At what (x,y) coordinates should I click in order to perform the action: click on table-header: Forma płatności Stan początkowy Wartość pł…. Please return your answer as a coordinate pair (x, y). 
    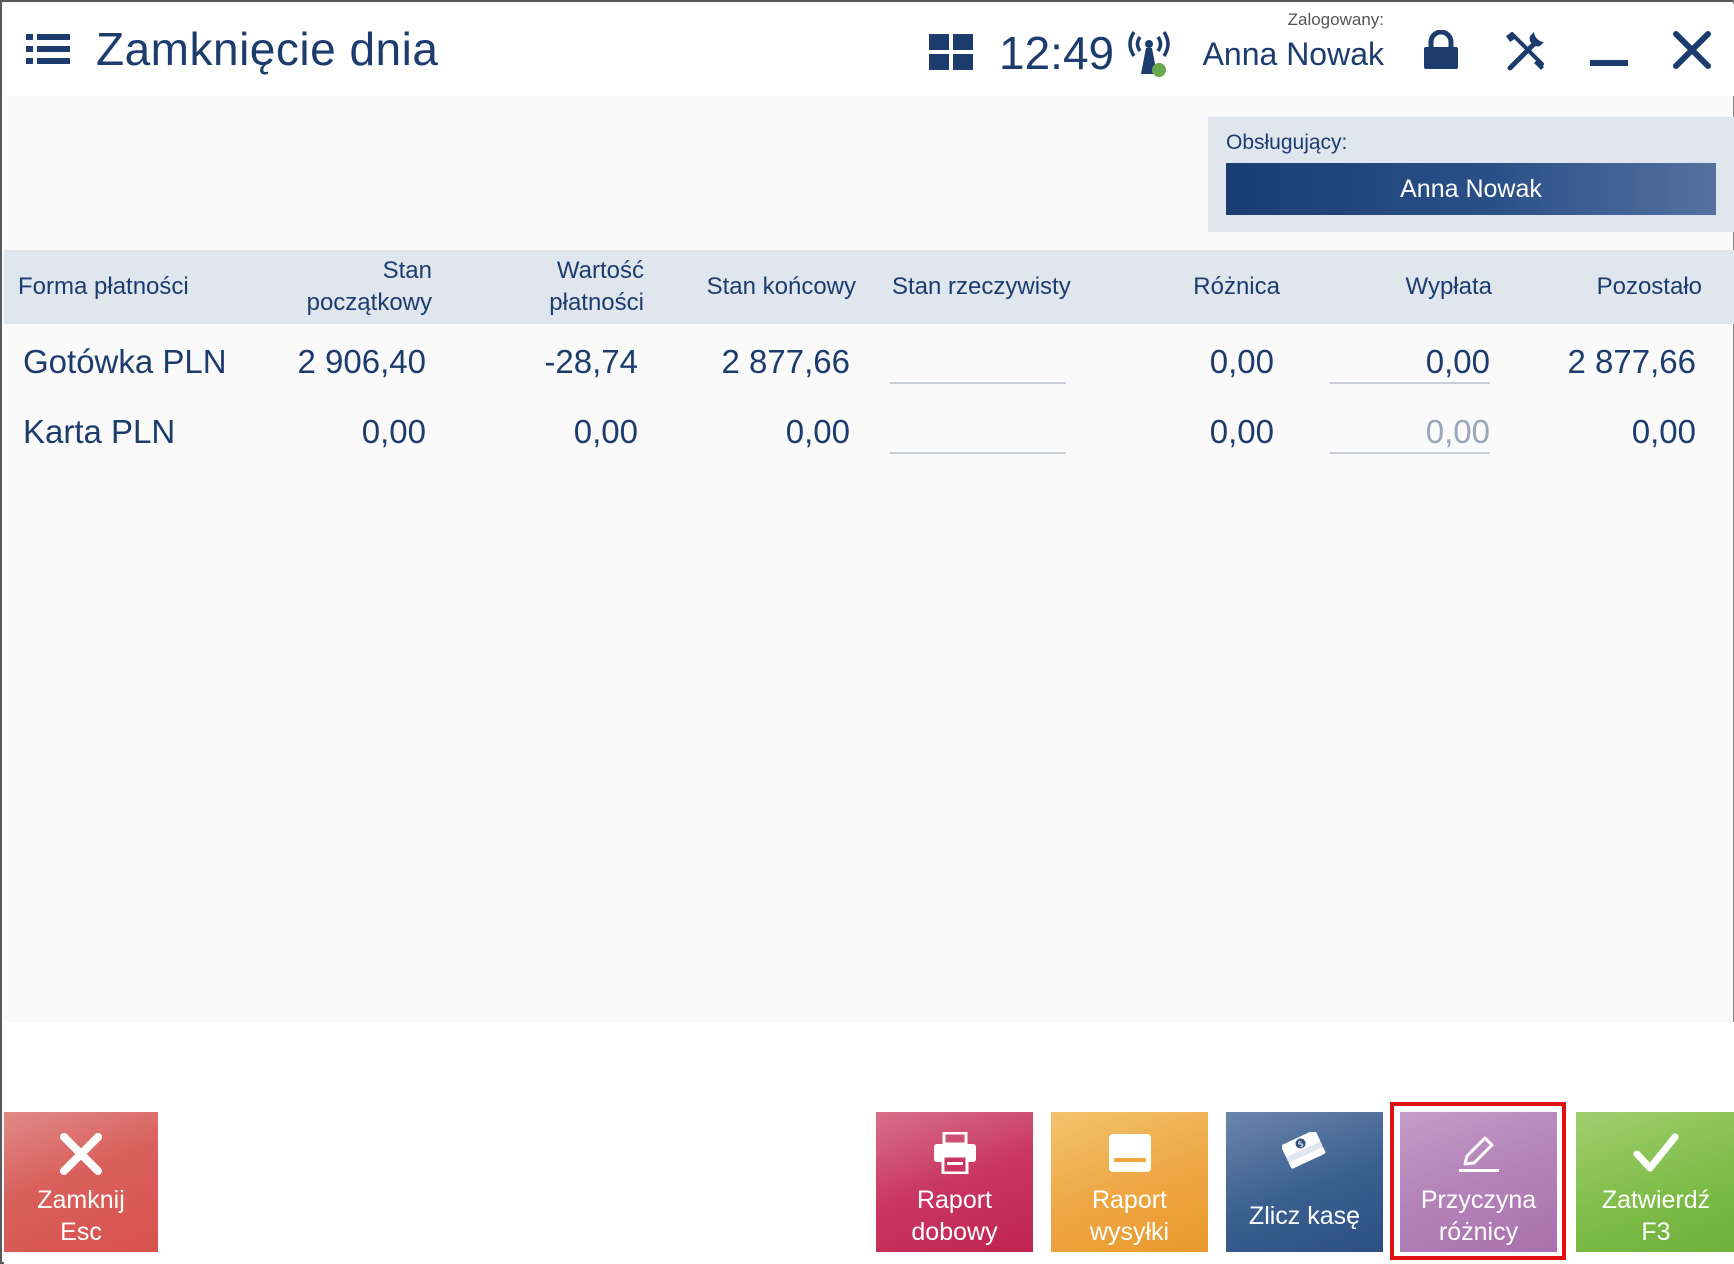
    Looking at the image, I should click on (869, 287).